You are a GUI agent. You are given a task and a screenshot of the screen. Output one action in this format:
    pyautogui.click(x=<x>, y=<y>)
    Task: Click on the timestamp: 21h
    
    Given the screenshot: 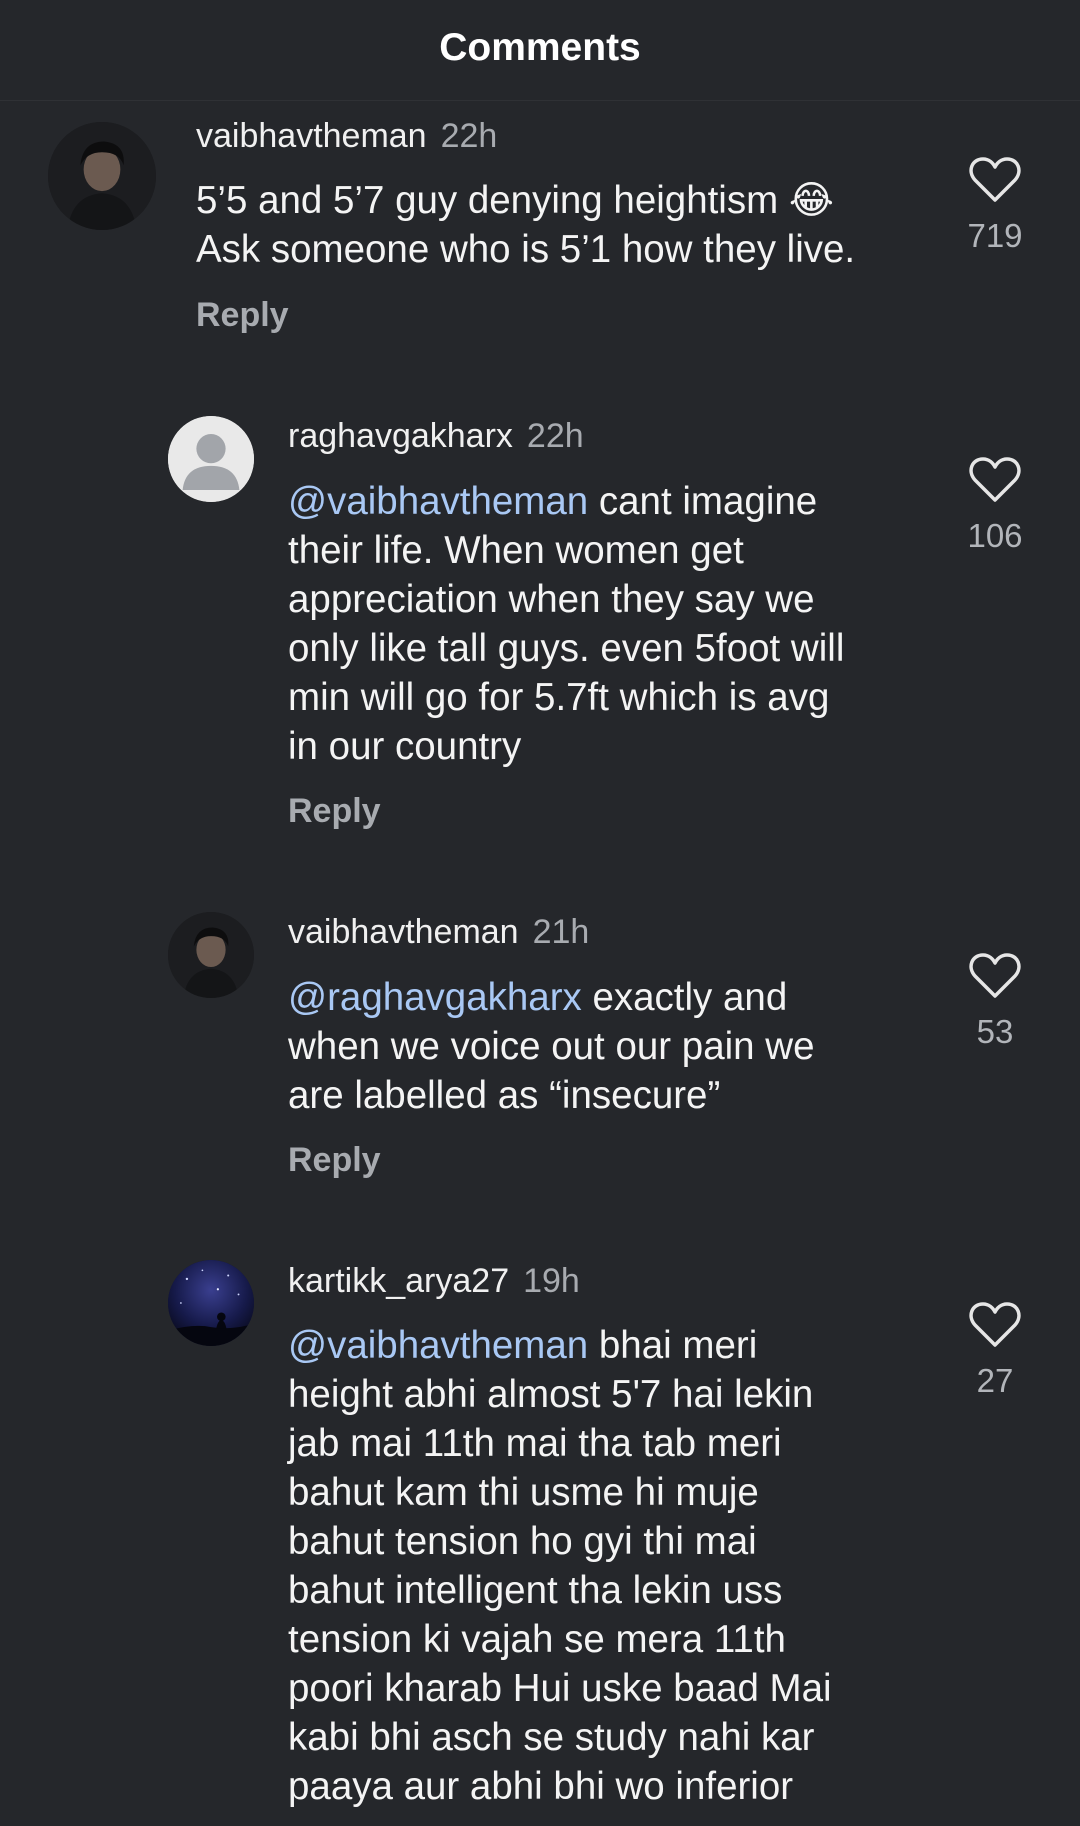 What is the action you would take?
    pyautogui.click(x=561, y=932)
    